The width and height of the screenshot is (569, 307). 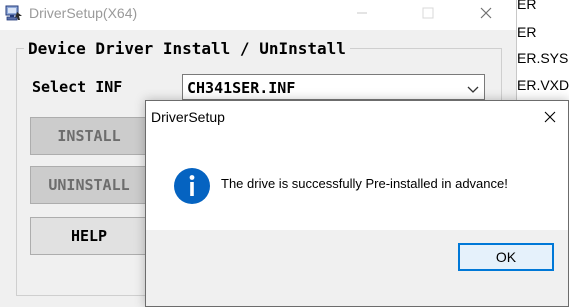 I want to click on uninstall-button: UNINSTALL, so click(x=89, y=185).